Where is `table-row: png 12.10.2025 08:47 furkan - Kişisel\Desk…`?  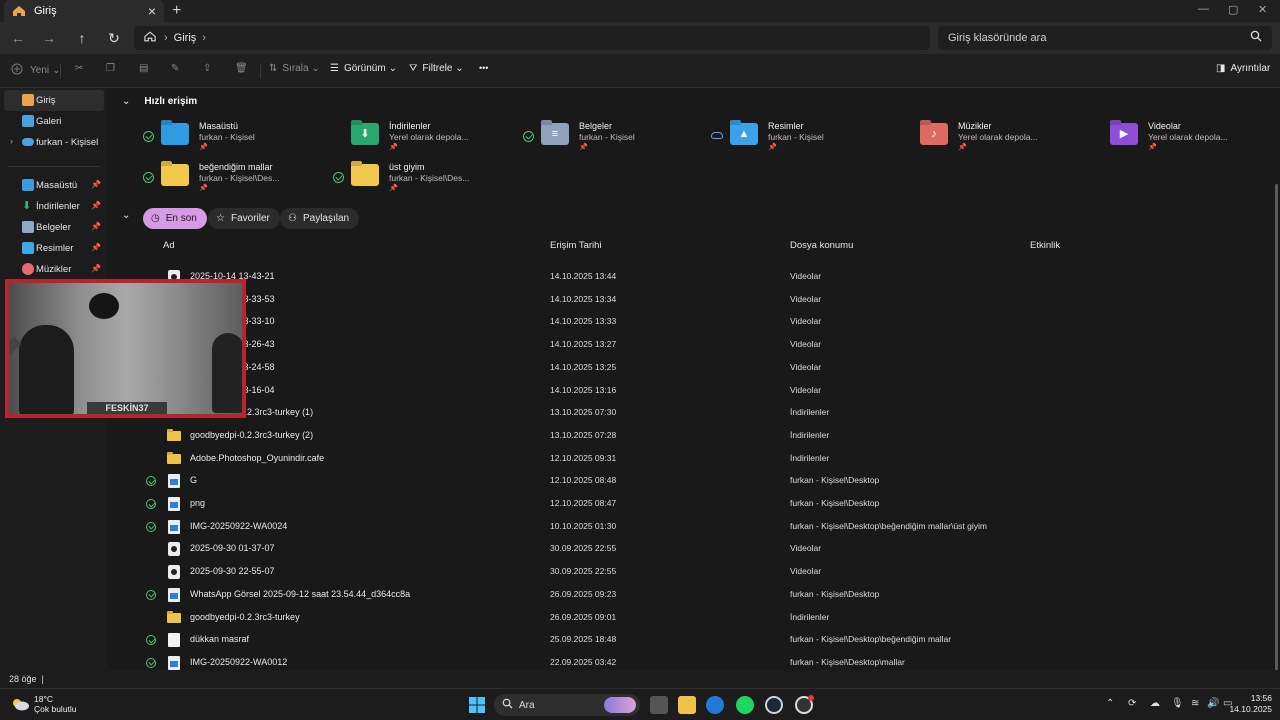
table-row: png 12.10.2025 08:47 furkan - Kişisel\Desk… is located at coordinates (708, 504).